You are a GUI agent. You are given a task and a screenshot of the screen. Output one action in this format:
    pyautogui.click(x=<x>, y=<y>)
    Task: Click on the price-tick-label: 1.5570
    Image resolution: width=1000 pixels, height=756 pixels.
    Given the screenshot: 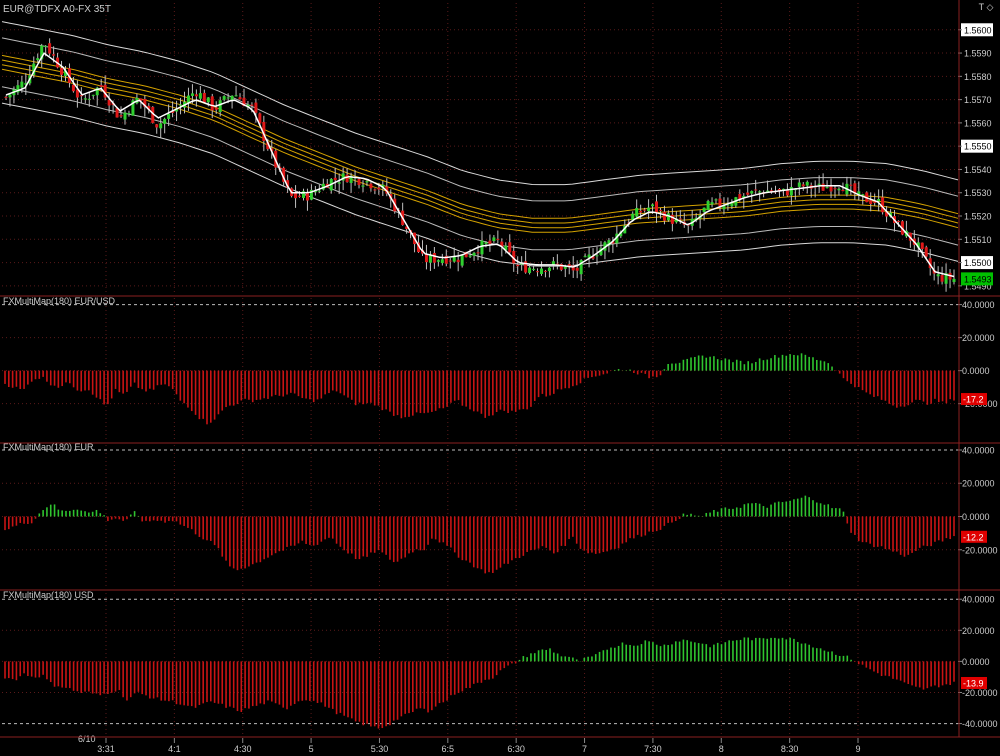 What is the action you would take?
    pyautogui.click(x=978, y=100)
    